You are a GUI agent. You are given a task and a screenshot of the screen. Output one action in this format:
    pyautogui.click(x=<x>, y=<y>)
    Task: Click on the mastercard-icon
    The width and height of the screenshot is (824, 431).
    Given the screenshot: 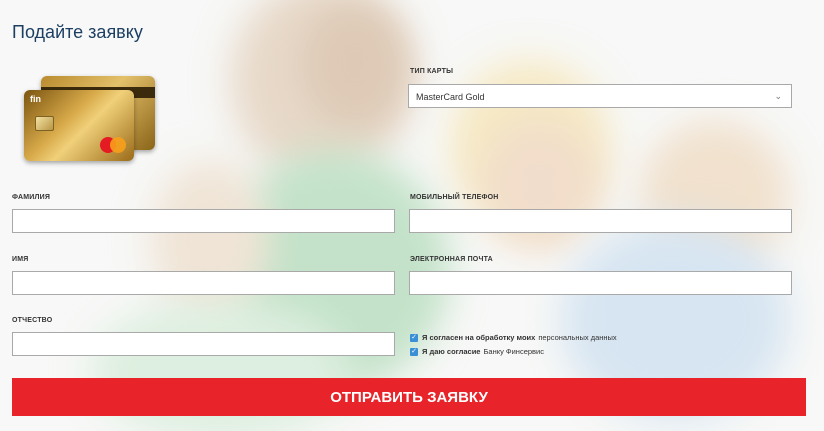 What is the action you would take?
    pyautogui.click(x=113, y=145)
    